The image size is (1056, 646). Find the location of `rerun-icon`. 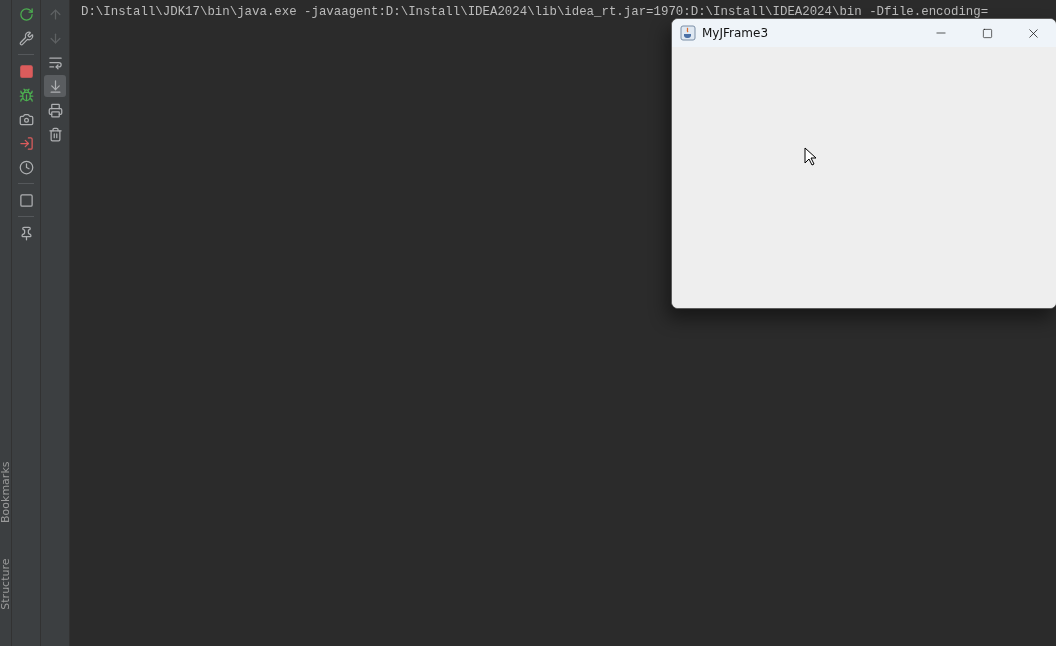

rerun-icon is located at coordinates (26, 14).